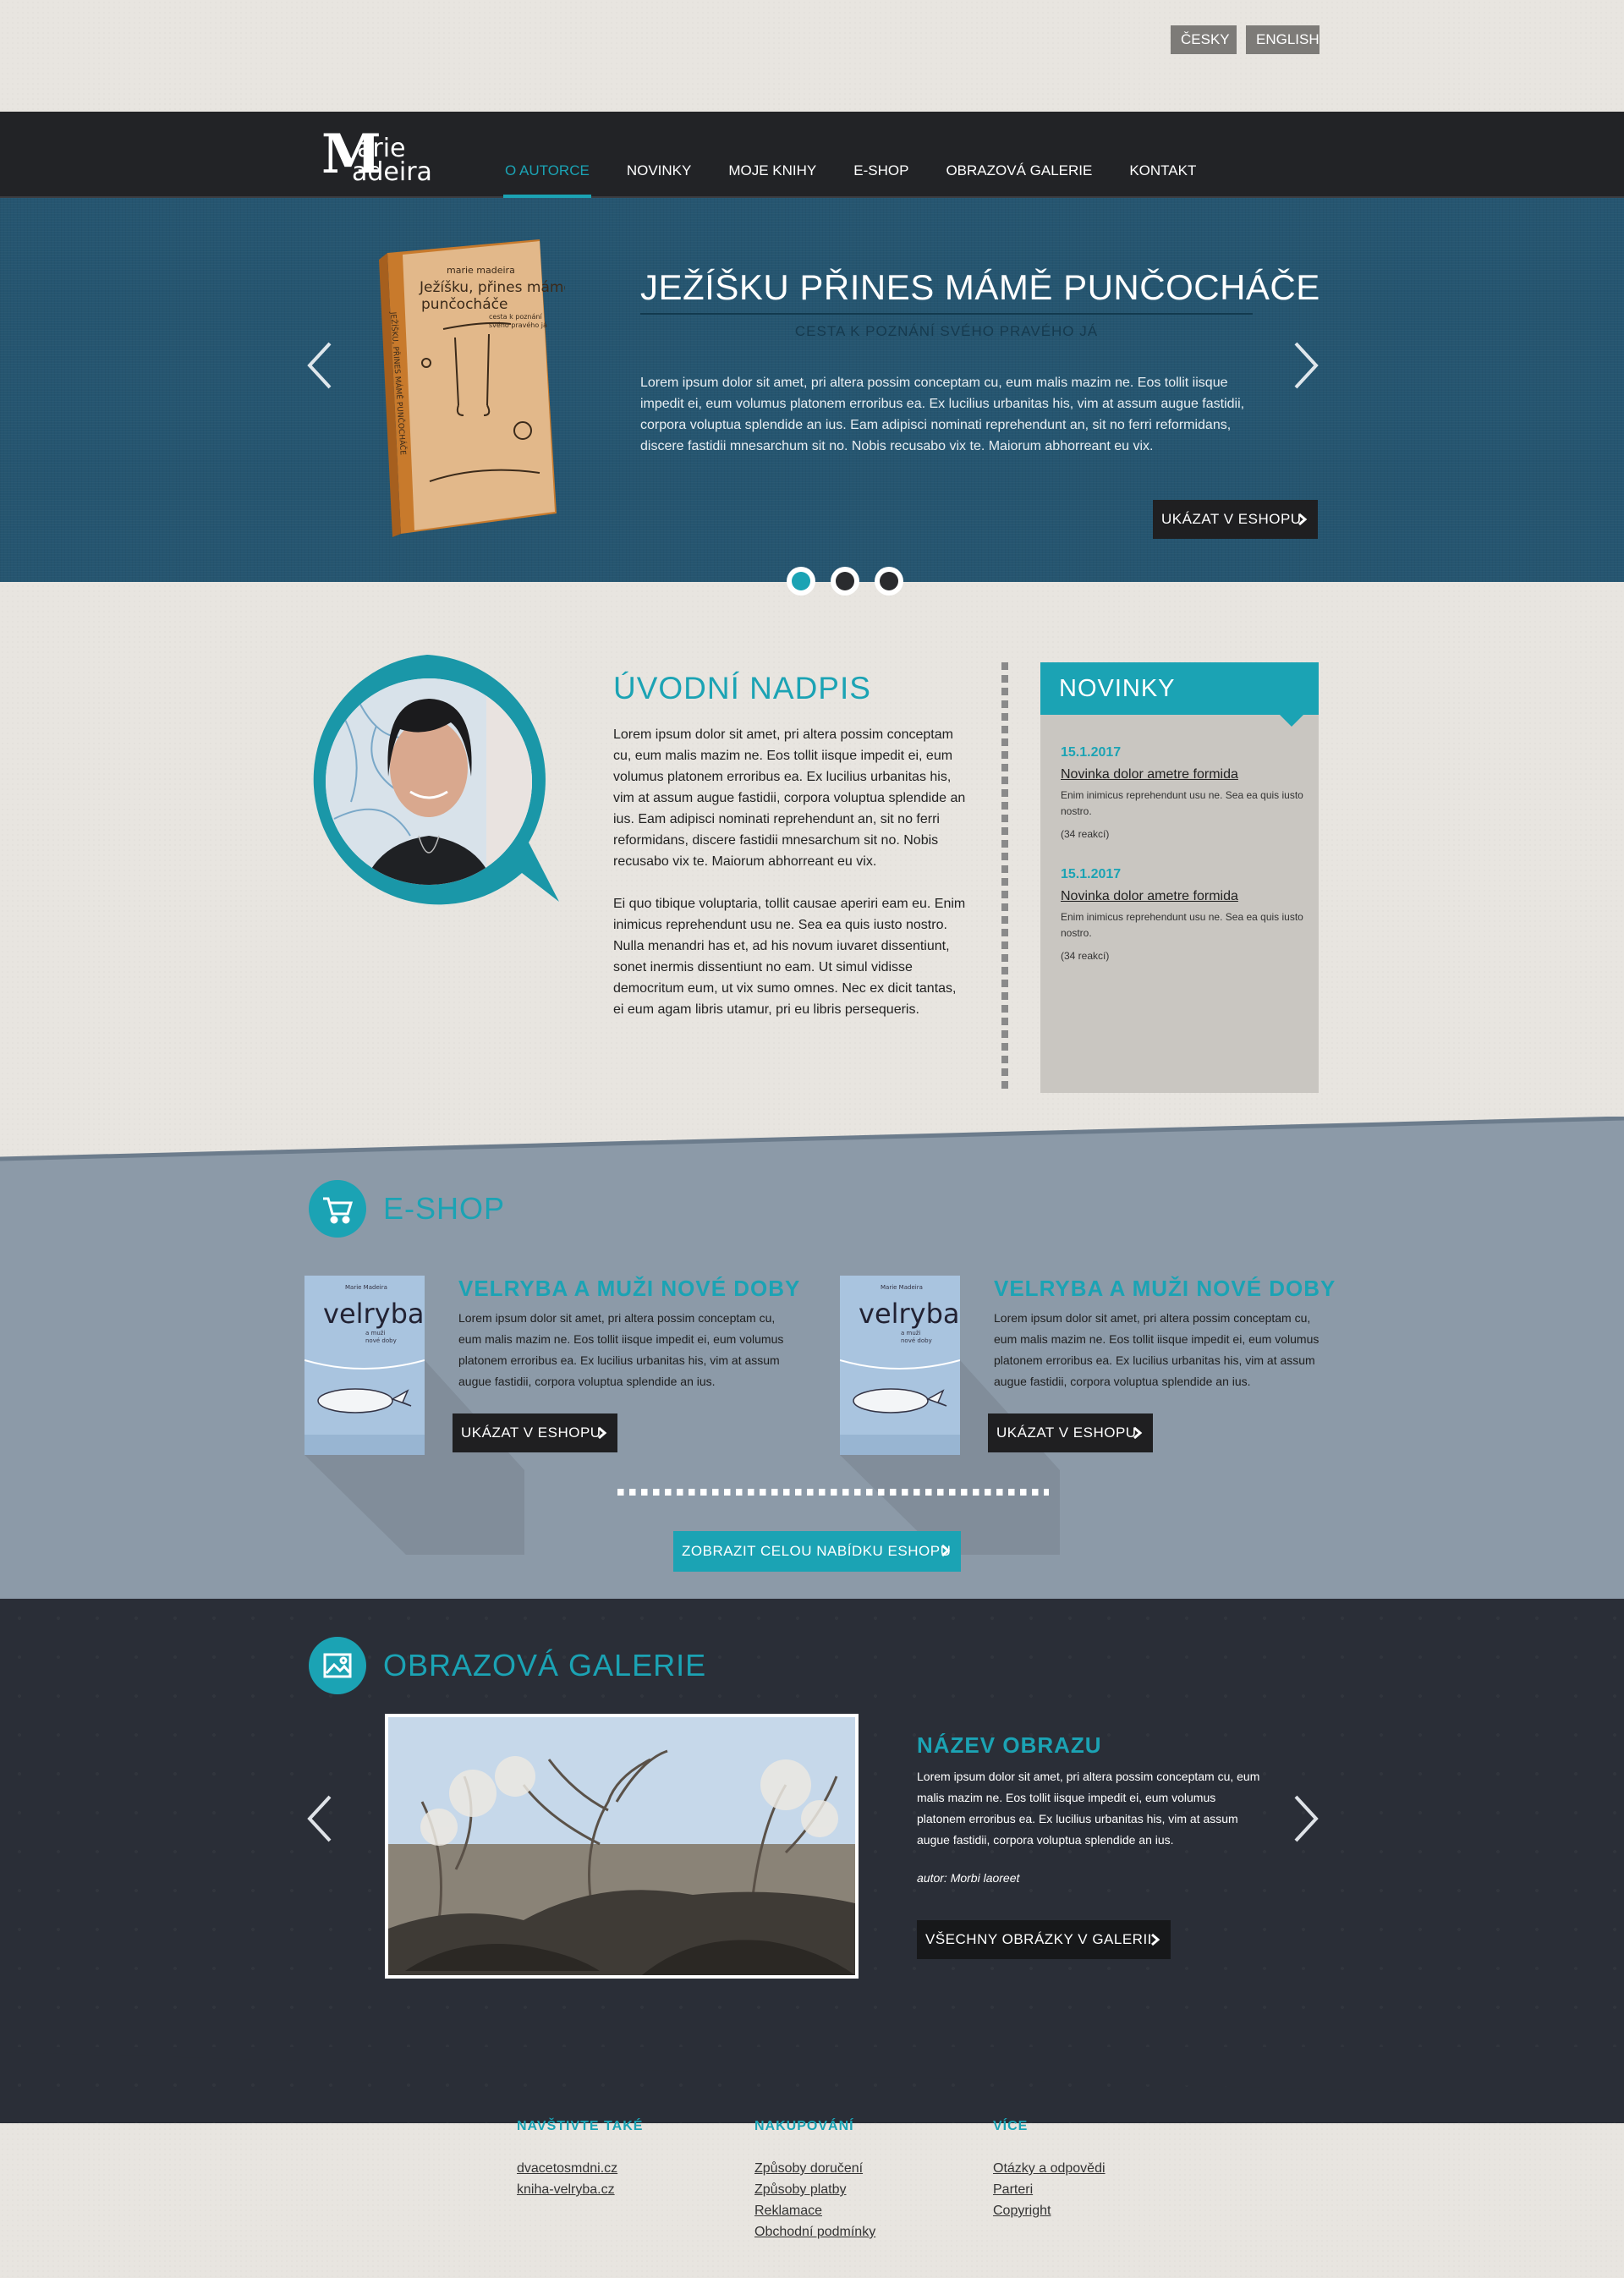 The image size is (1624, 2278). I want to click on footer-link: kniha-velryba.cz, so click(580, 2189).